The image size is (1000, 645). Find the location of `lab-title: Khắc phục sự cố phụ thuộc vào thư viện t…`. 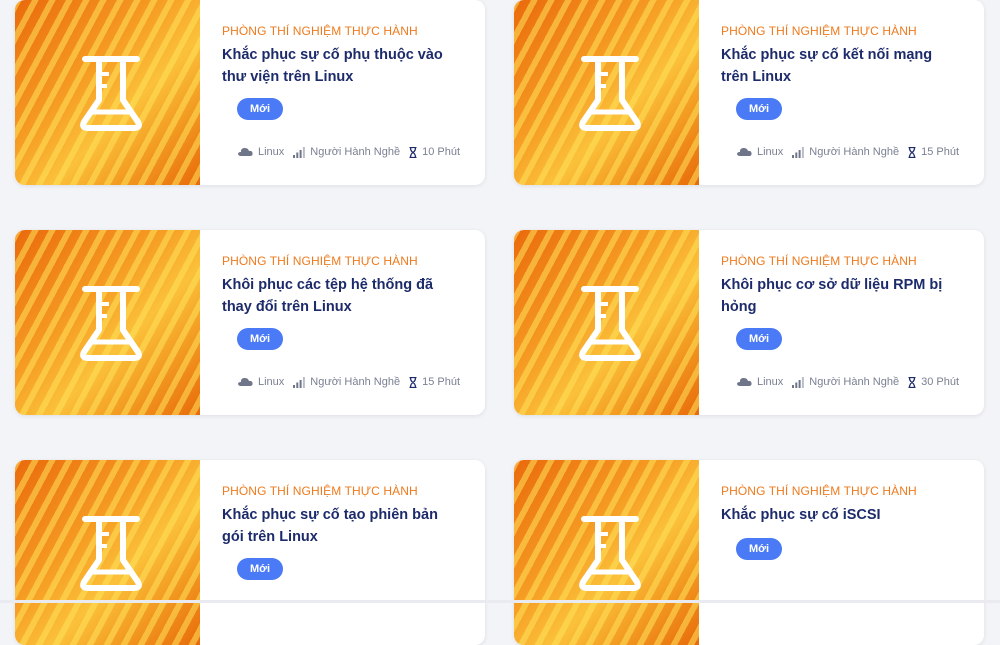

lab-title: Khắc phục sự cố phụ thuộc vào thư viện t… is located at coordinates (343, 66).